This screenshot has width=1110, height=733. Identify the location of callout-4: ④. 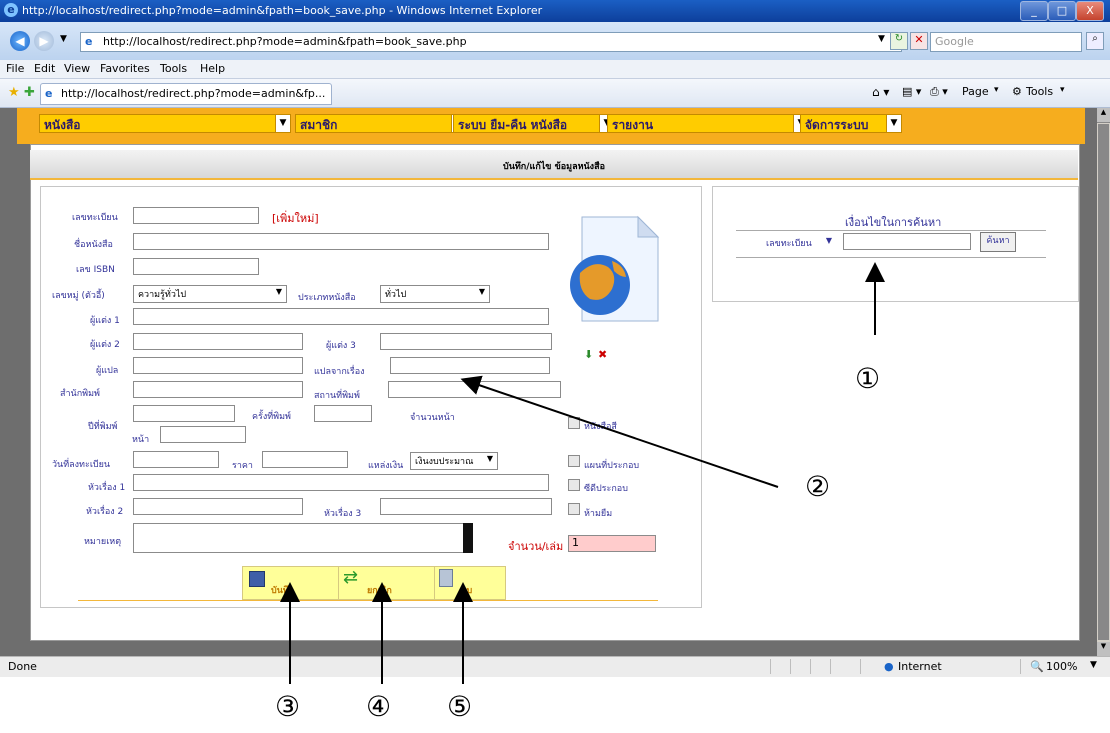
(379, 706).